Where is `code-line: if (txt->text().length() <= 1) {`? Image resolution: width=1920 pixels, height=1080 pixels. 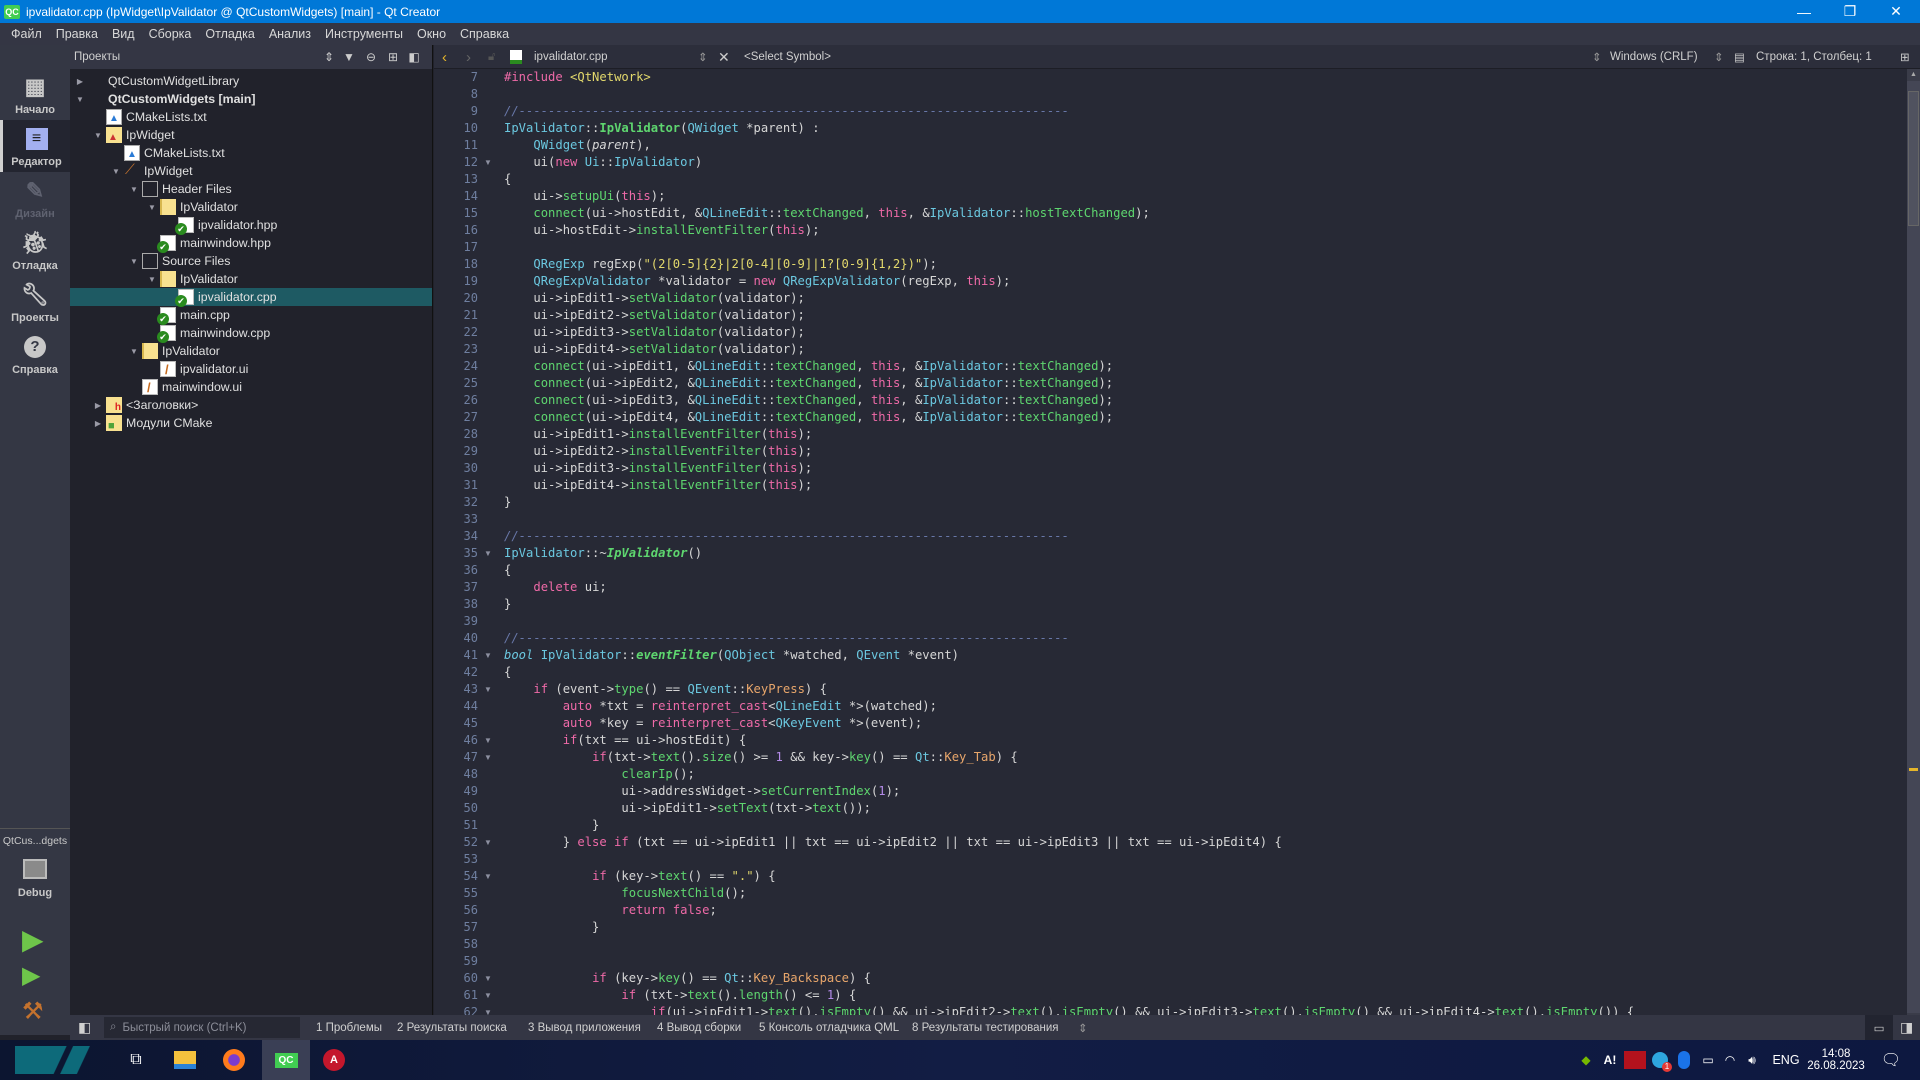
code-line: if (txt->text().length() <= 1) { is located at coordinates (680, 995).